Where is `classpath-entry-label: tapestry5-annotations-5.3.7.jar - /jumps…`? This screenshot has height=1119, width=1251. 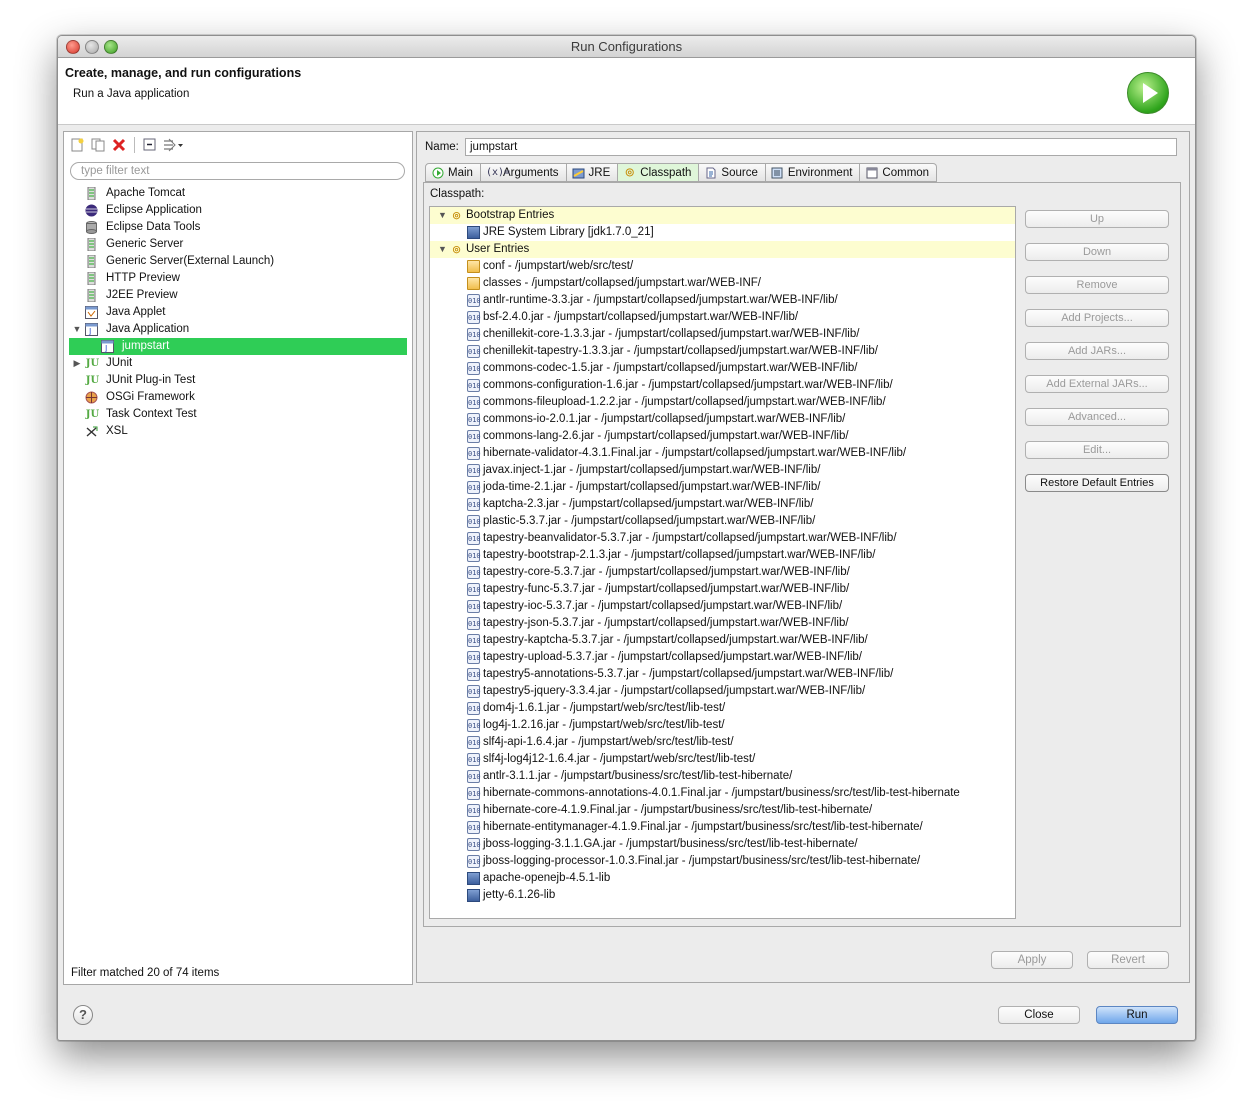
classpath-entry-label: tapestry5-annotations-5.3.7.jar - /jumps… is located at coordinates (688, 674).